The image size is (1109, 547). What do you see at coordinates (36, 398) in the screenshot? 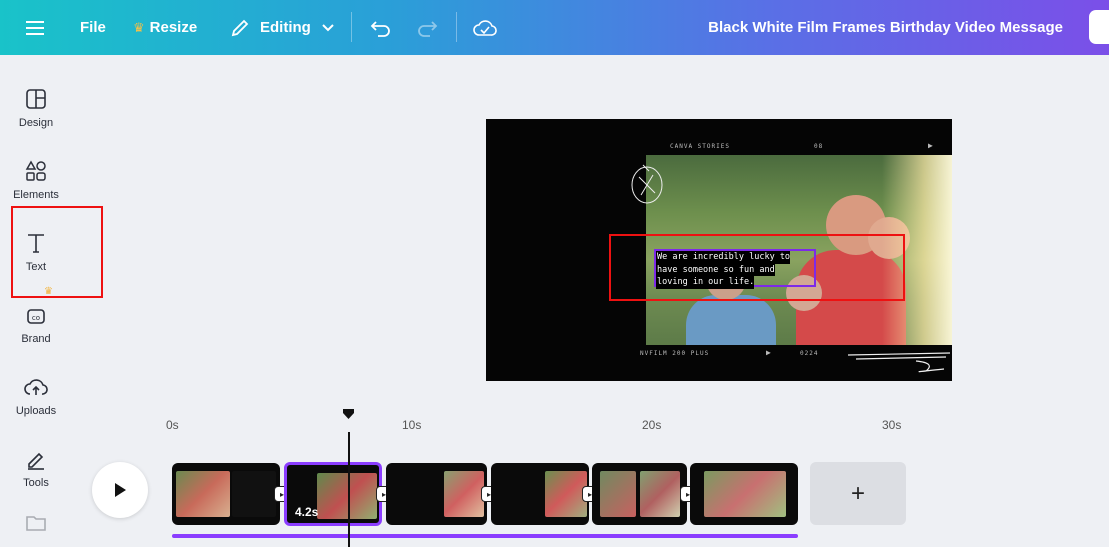
I see `sidebar-item-uploads: Uploads` at bounding box center [36, 398].